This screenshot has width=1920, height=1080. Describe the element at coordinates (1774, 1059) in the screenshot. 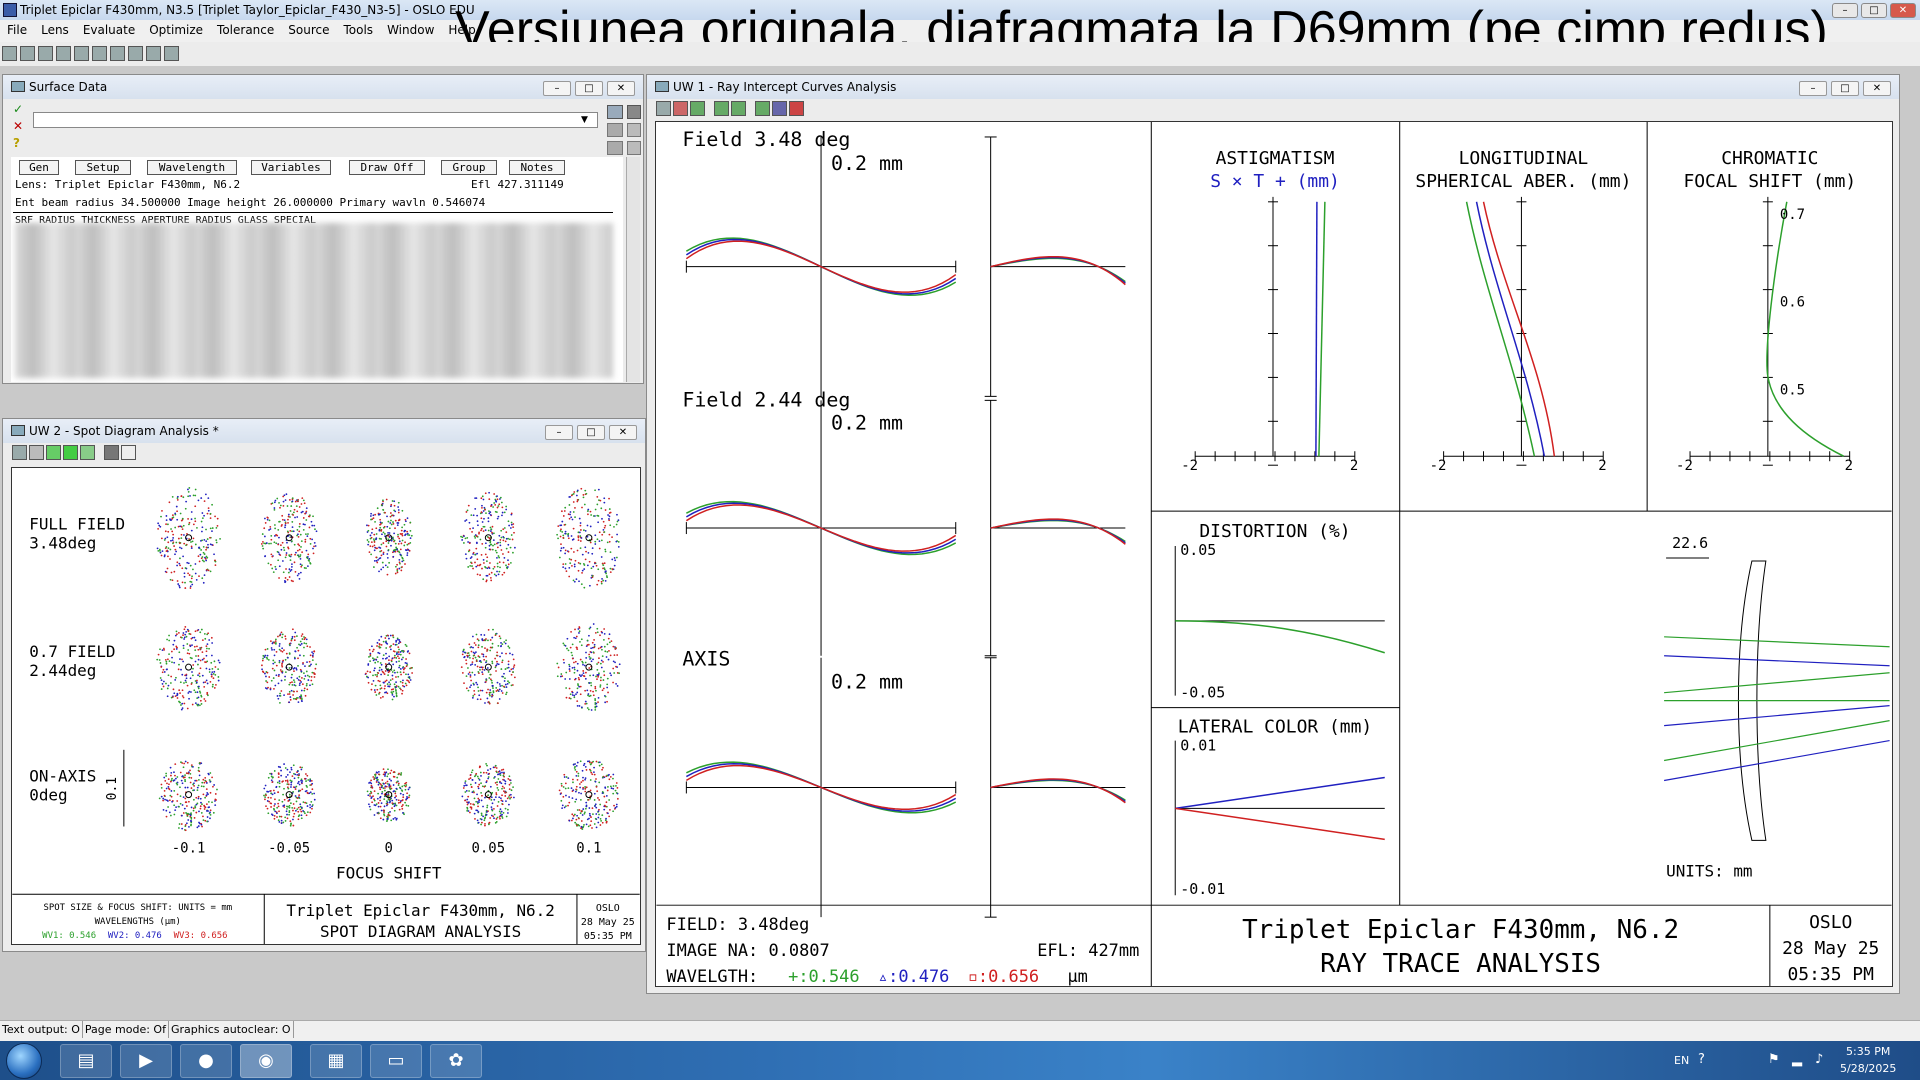

I see `flag-tray-icon: ⚑` at that location.